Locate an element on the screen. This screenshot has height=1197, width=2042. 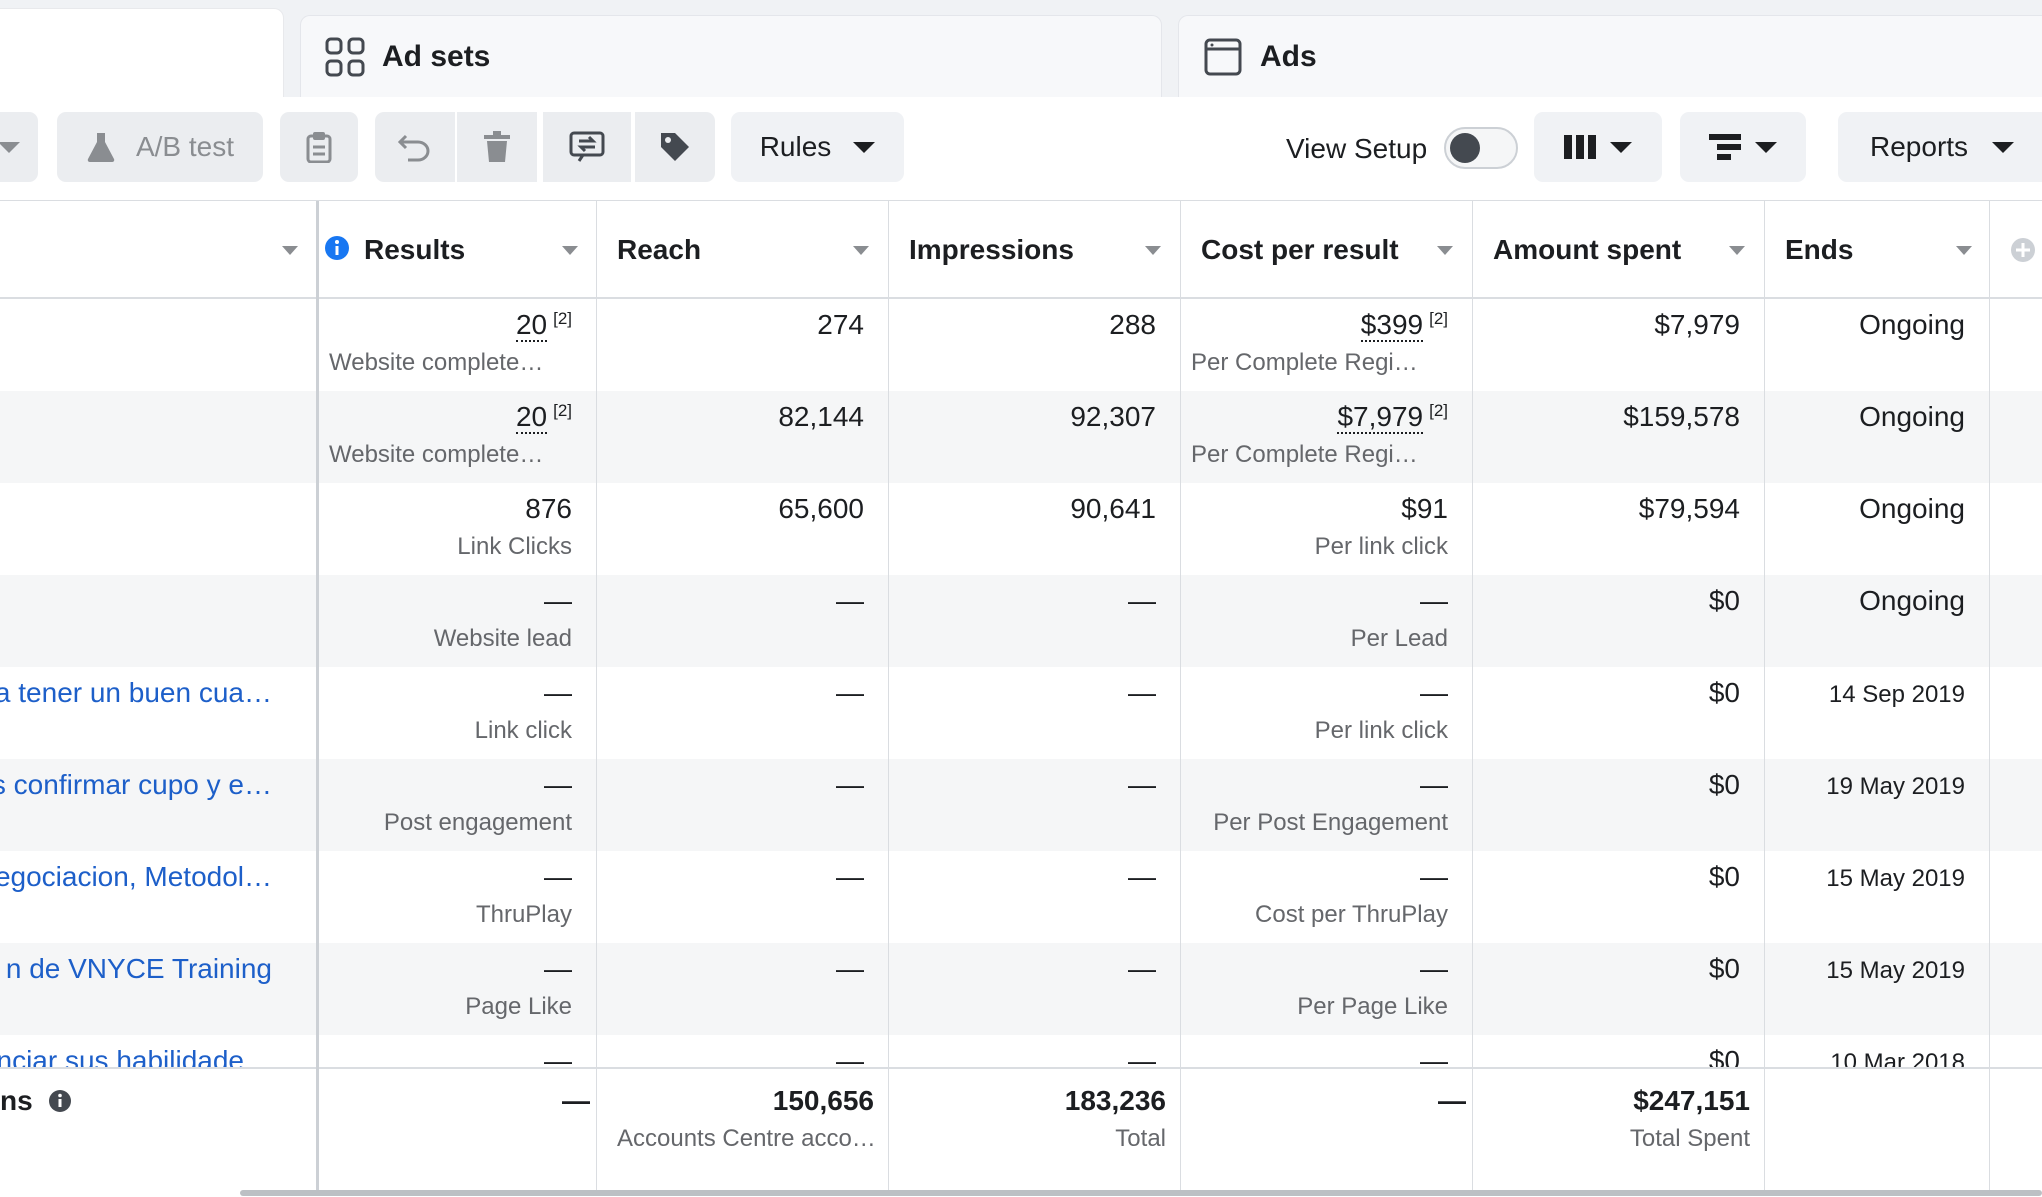
ends-sort-icon is located at coordinates (1964, 250).